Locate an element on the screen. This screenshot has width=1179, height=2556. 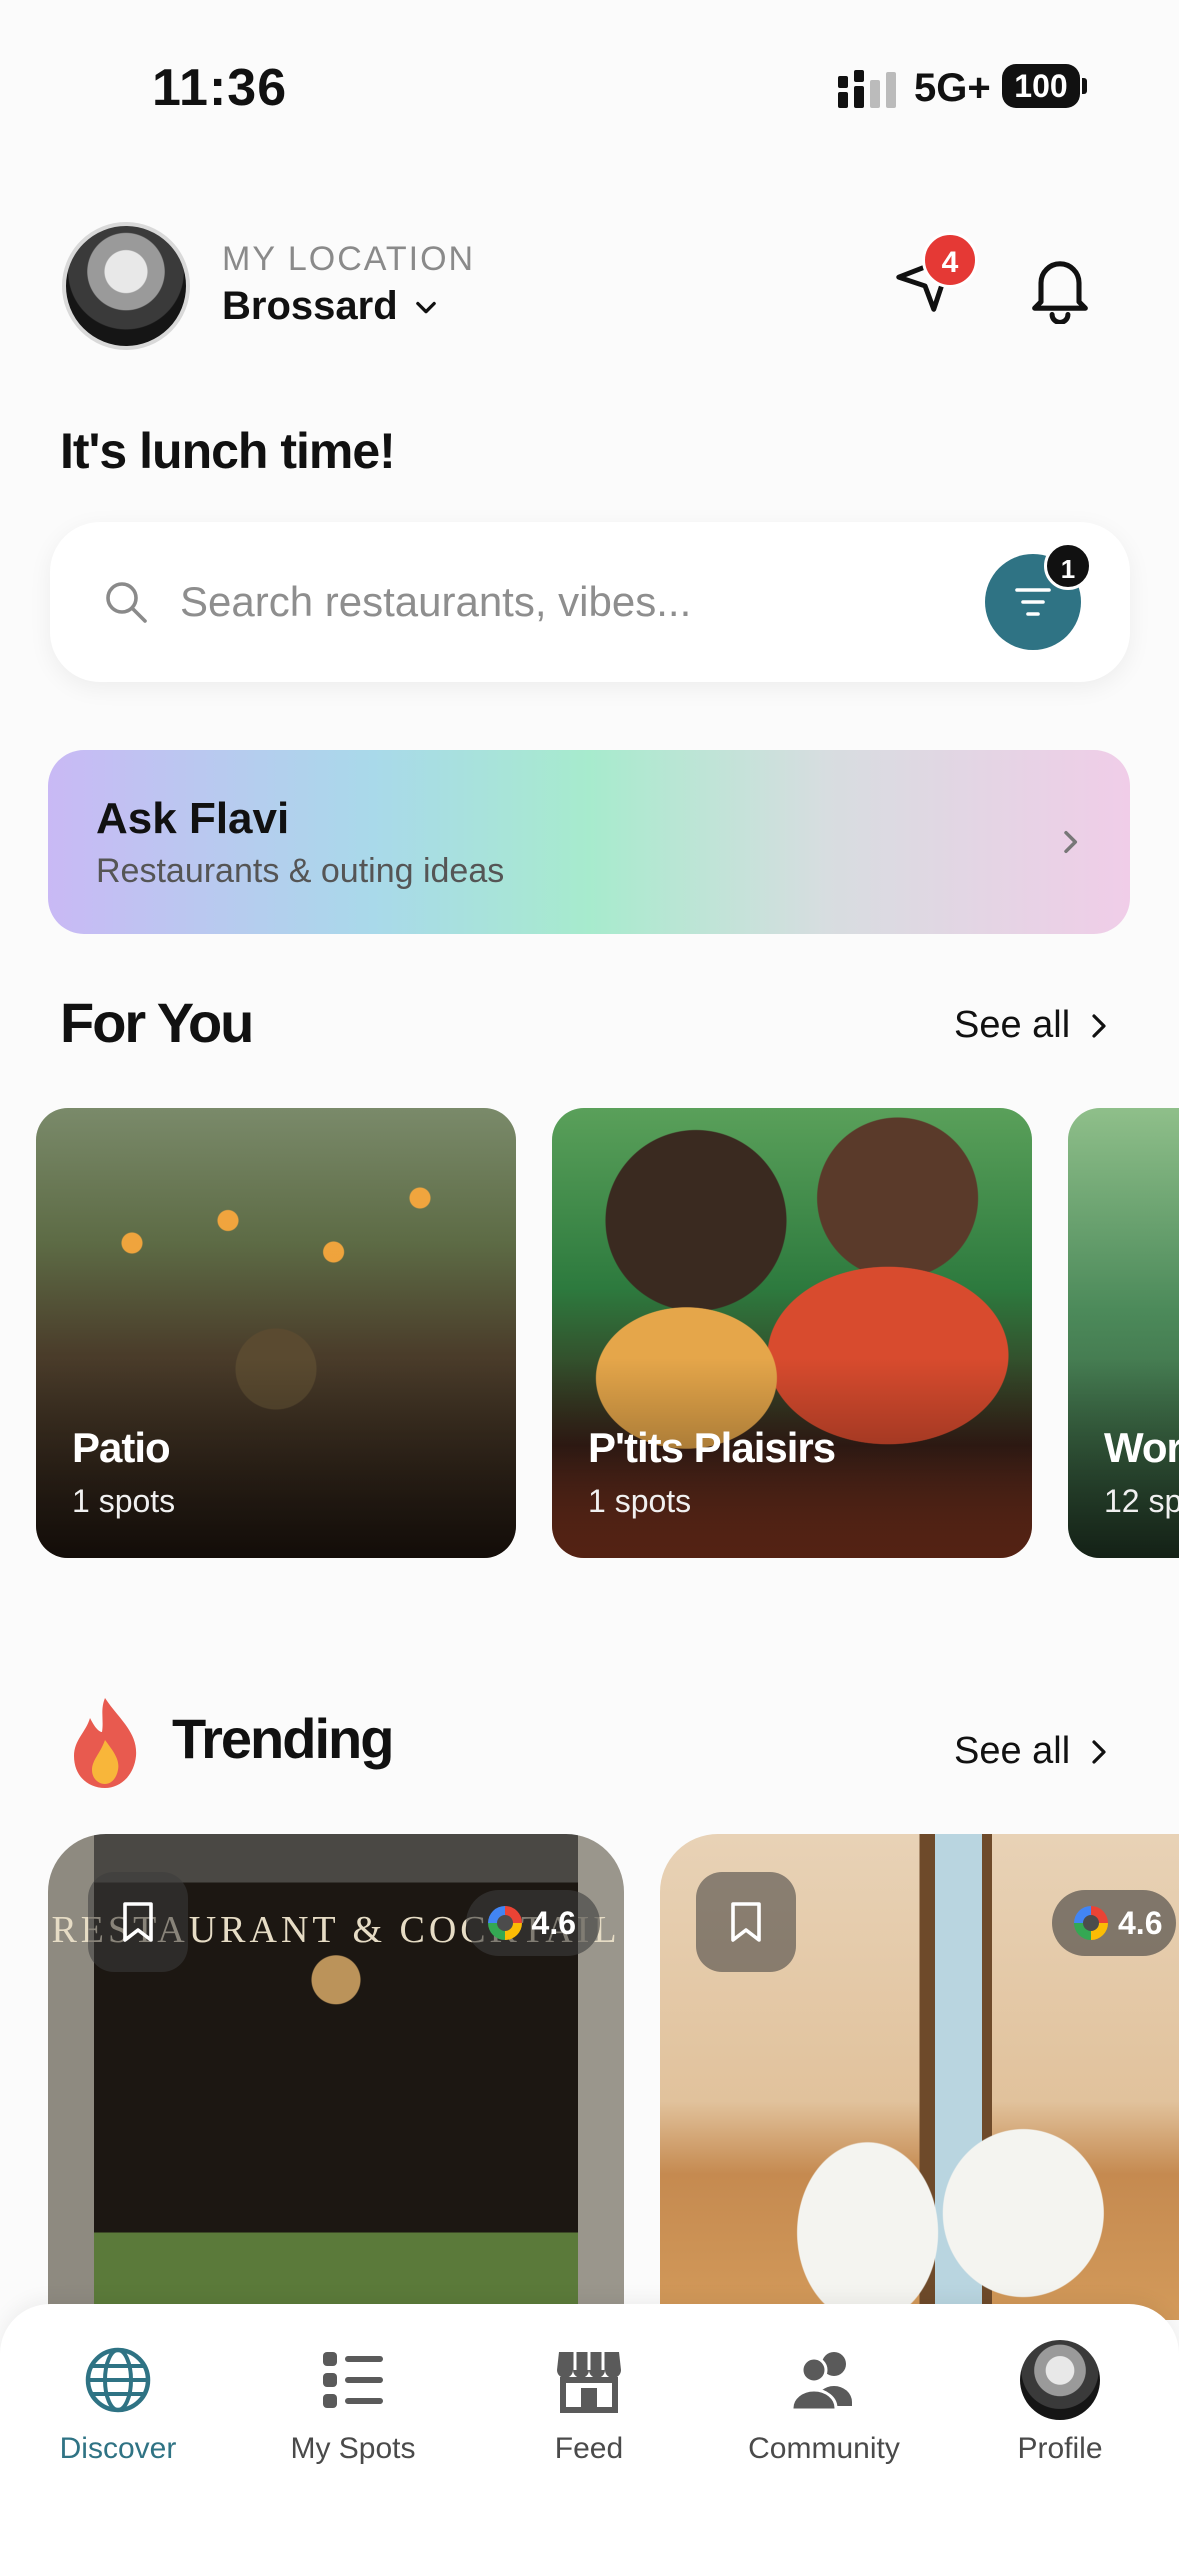
trending-card: RESTAURANT & COCKTAIL 4.6 is located at coordinates (336, 2077).